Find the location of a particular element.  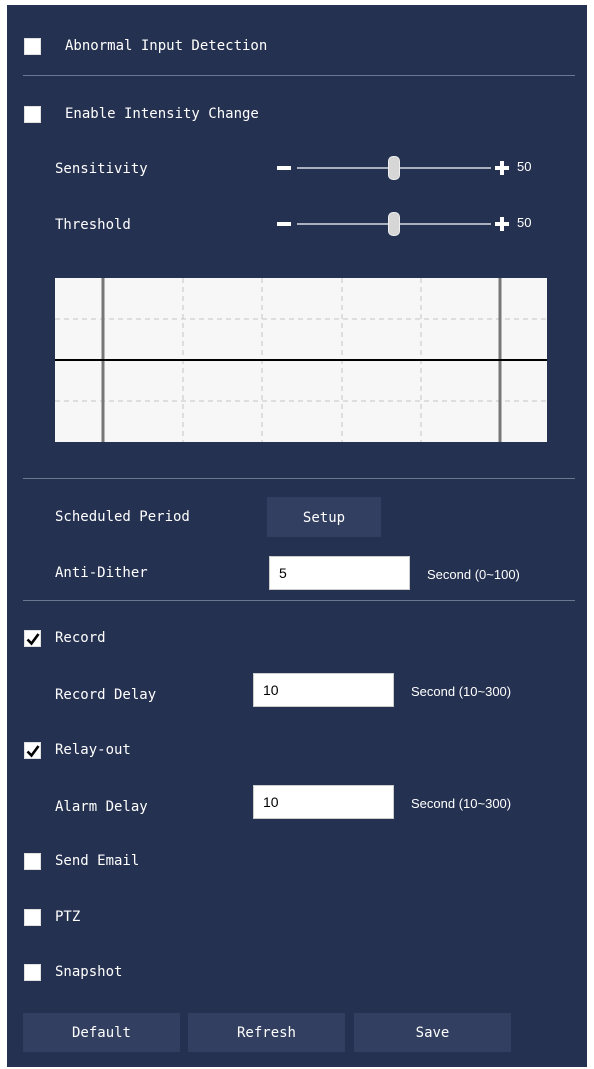

setup-button: Setup is located at coordinates (324, 517).